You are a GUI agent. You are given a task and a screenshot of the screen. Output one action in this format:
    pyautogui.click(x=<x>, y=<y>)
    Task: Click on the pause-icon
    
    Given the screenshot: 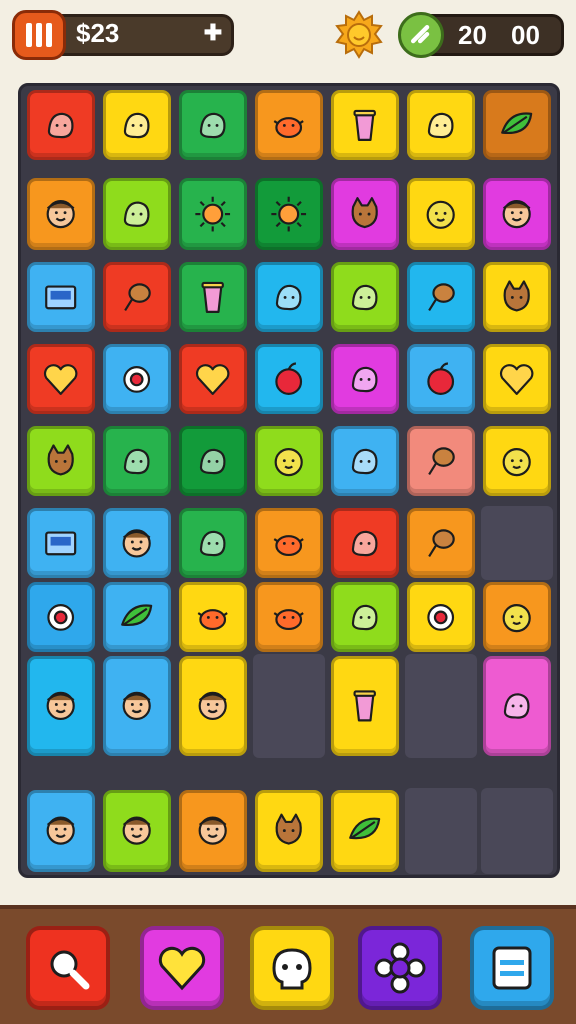 What is the action you would take?
    pyautogui.click(x=29, y=35)
    